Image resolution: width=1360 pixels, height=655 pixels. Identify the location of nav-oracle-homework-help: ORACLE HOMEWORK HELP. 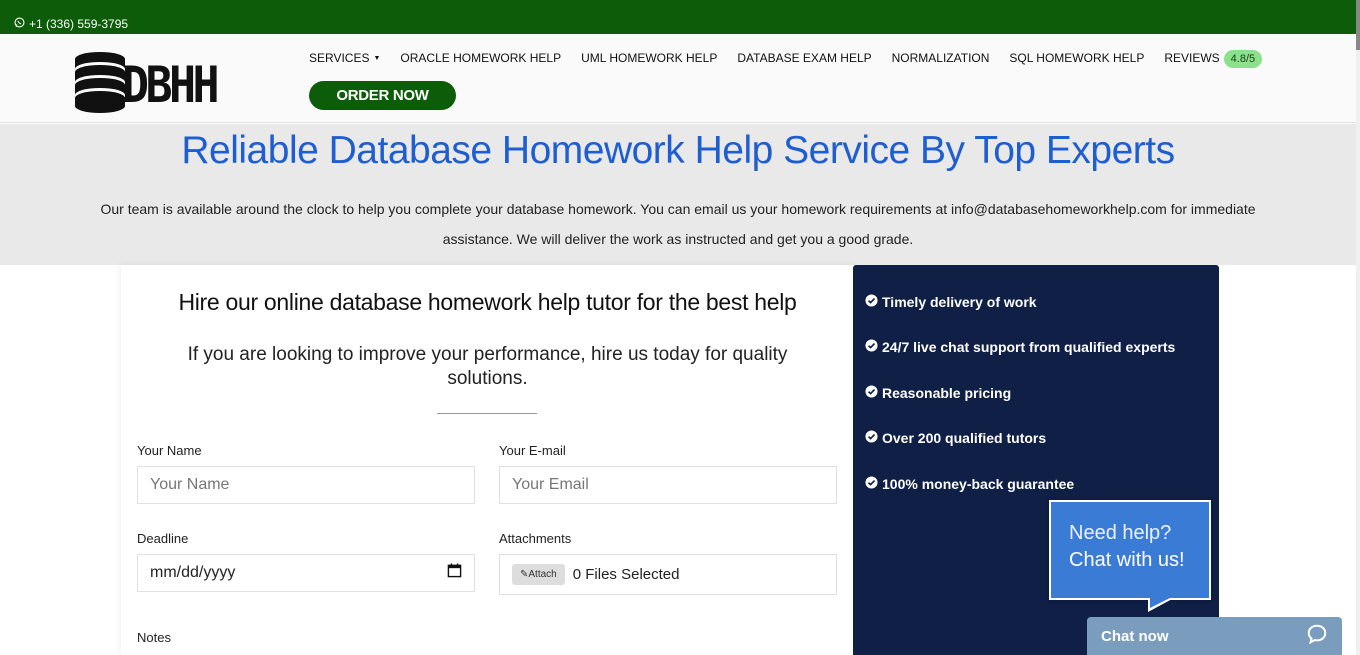
(480, 58).